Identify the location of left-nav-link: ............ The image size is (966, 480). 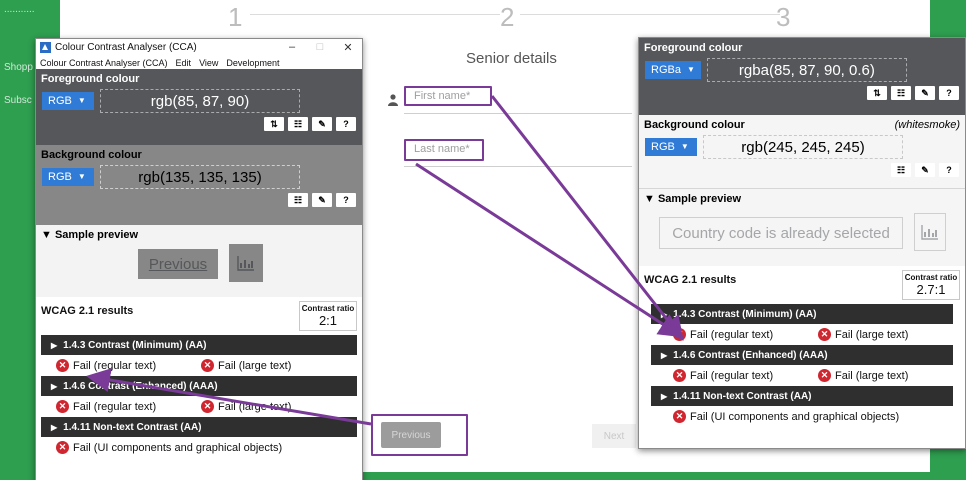
(19, 9).